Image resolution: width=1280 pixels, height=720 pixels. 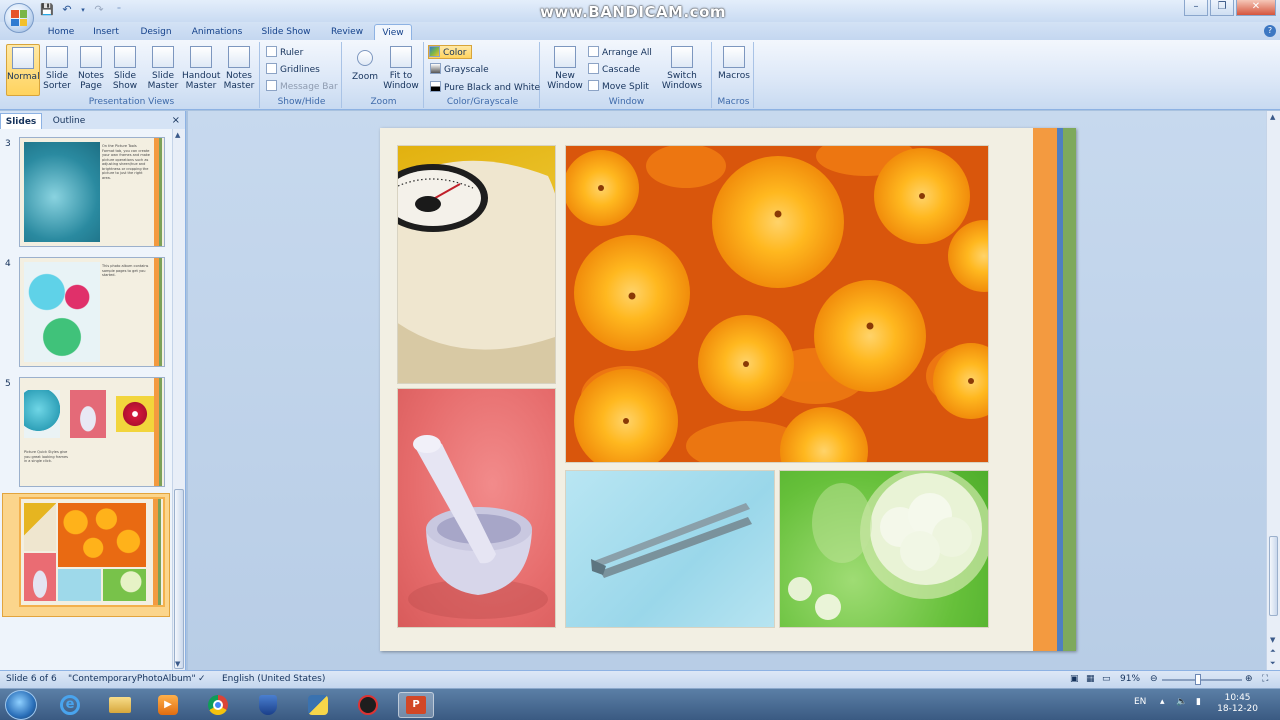 What do you see at coordinates (459, 70) in the screenshot?
I see `grayscale-button: Grayscale` at bounding box center [459, 70].